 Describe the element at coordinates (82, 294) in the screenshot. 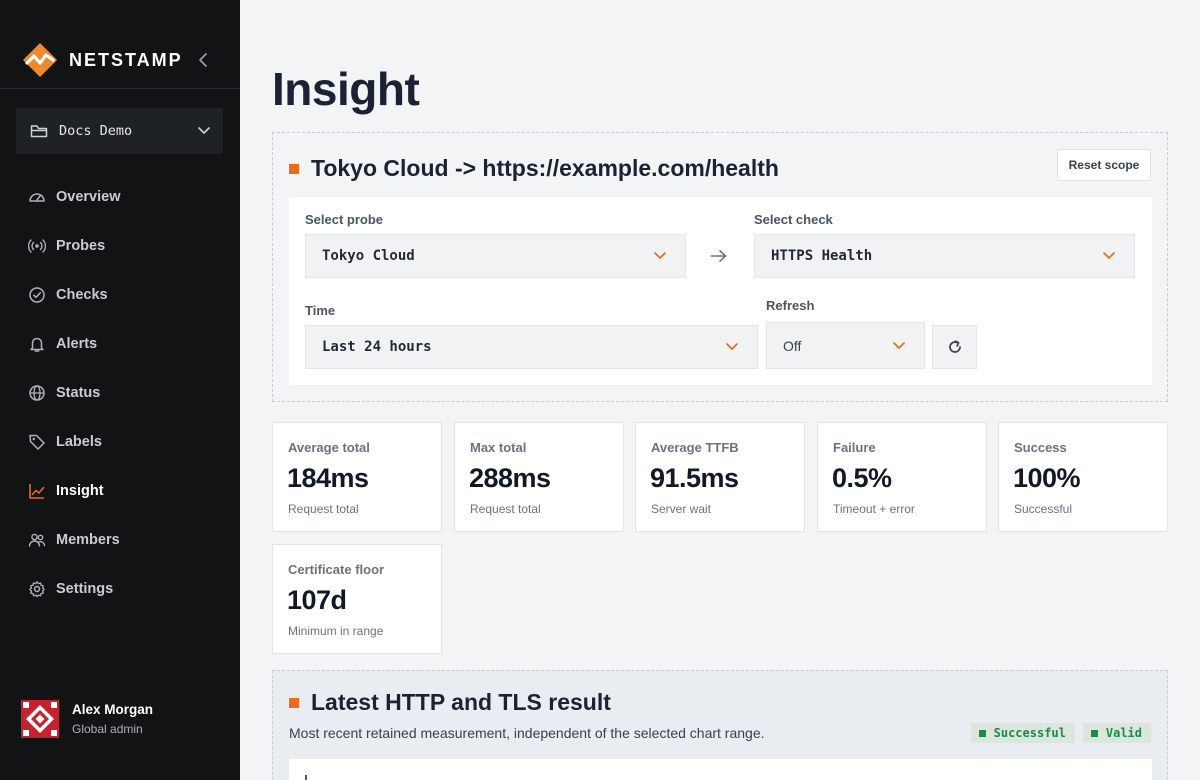

I see `sidebar-item-label: Checks` at that location.